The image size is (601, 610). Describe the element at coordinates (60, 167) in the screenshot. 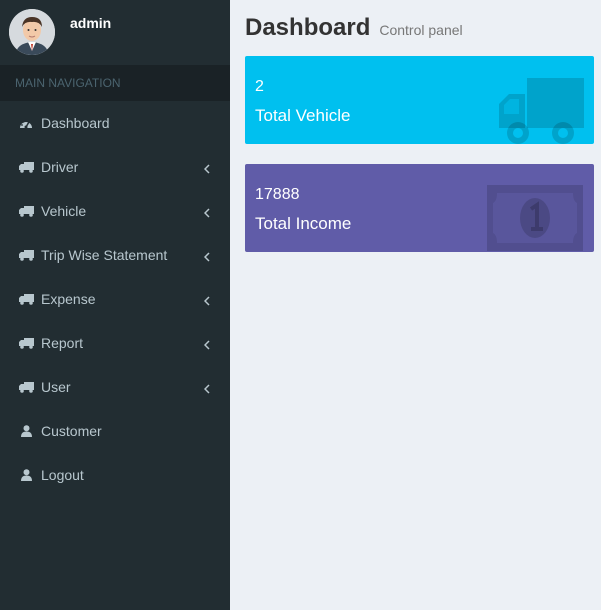

I see `sidebar-item-label: Driver` at that location.